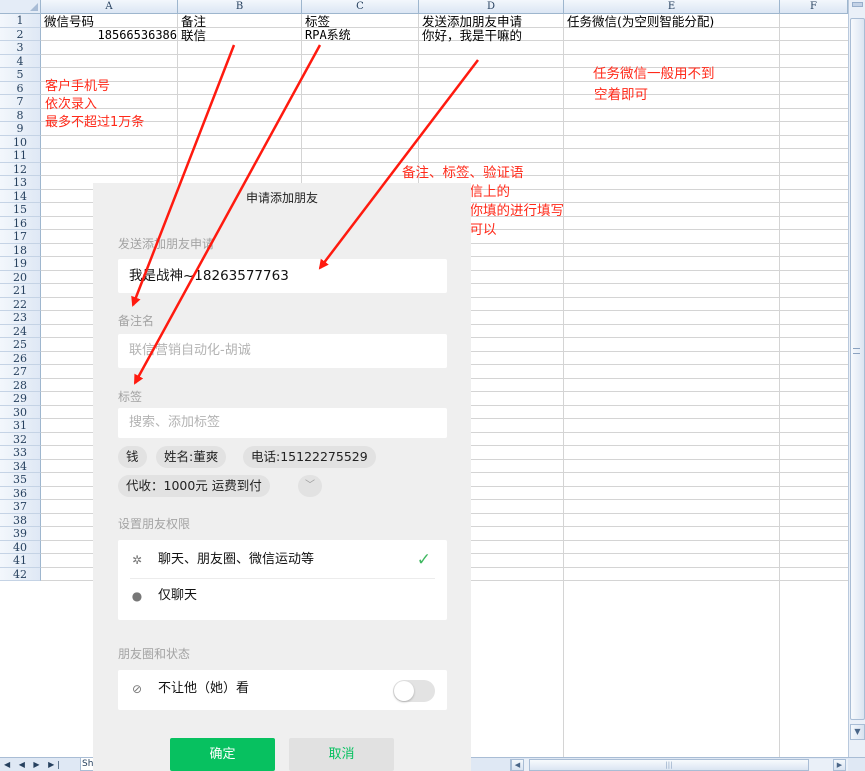 Image resolution: width=865 pixels, height=771 pixels. Describe the element at coordinates (857, 732) in the screenshot. I see `scroll-down-button: ▼` at that location.